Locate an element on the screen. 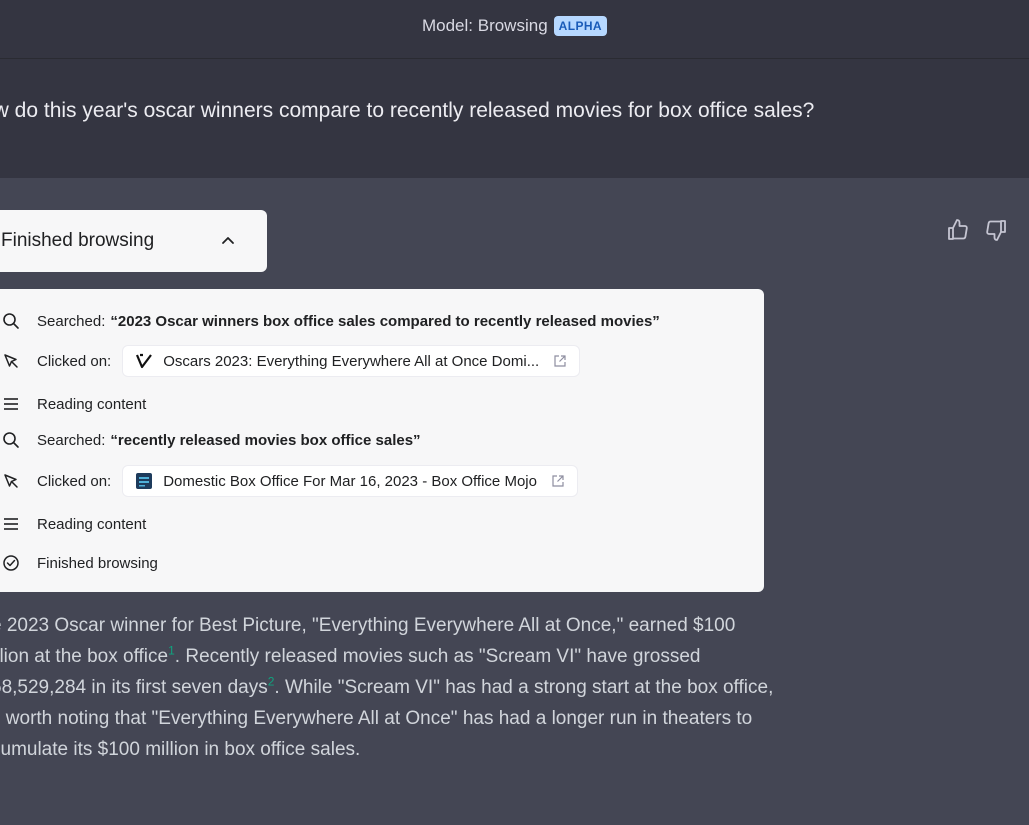 The width and height of the screenshot is (1029, 825). top-bar: Model: Browsing ALPHA is located at coordinates (514, 29).